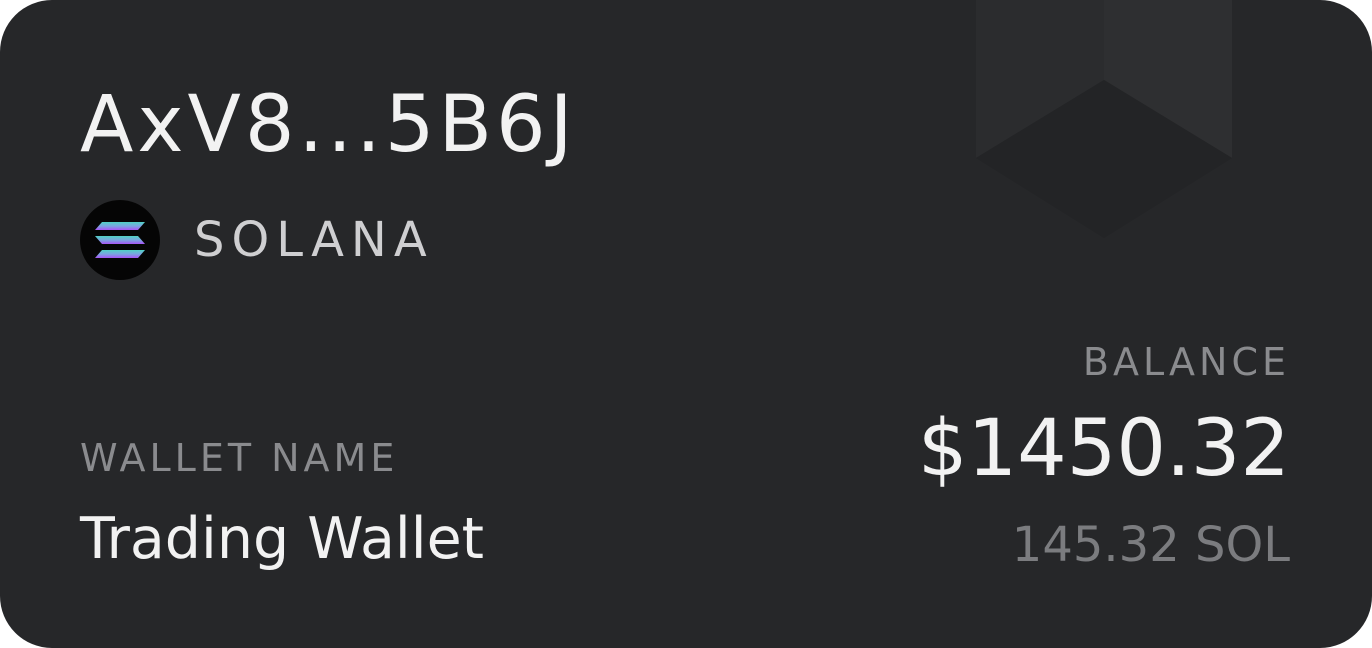 This screenshot has width=1372, height=648. I want to click on cube-watermark-icon, so click(1104, 119).